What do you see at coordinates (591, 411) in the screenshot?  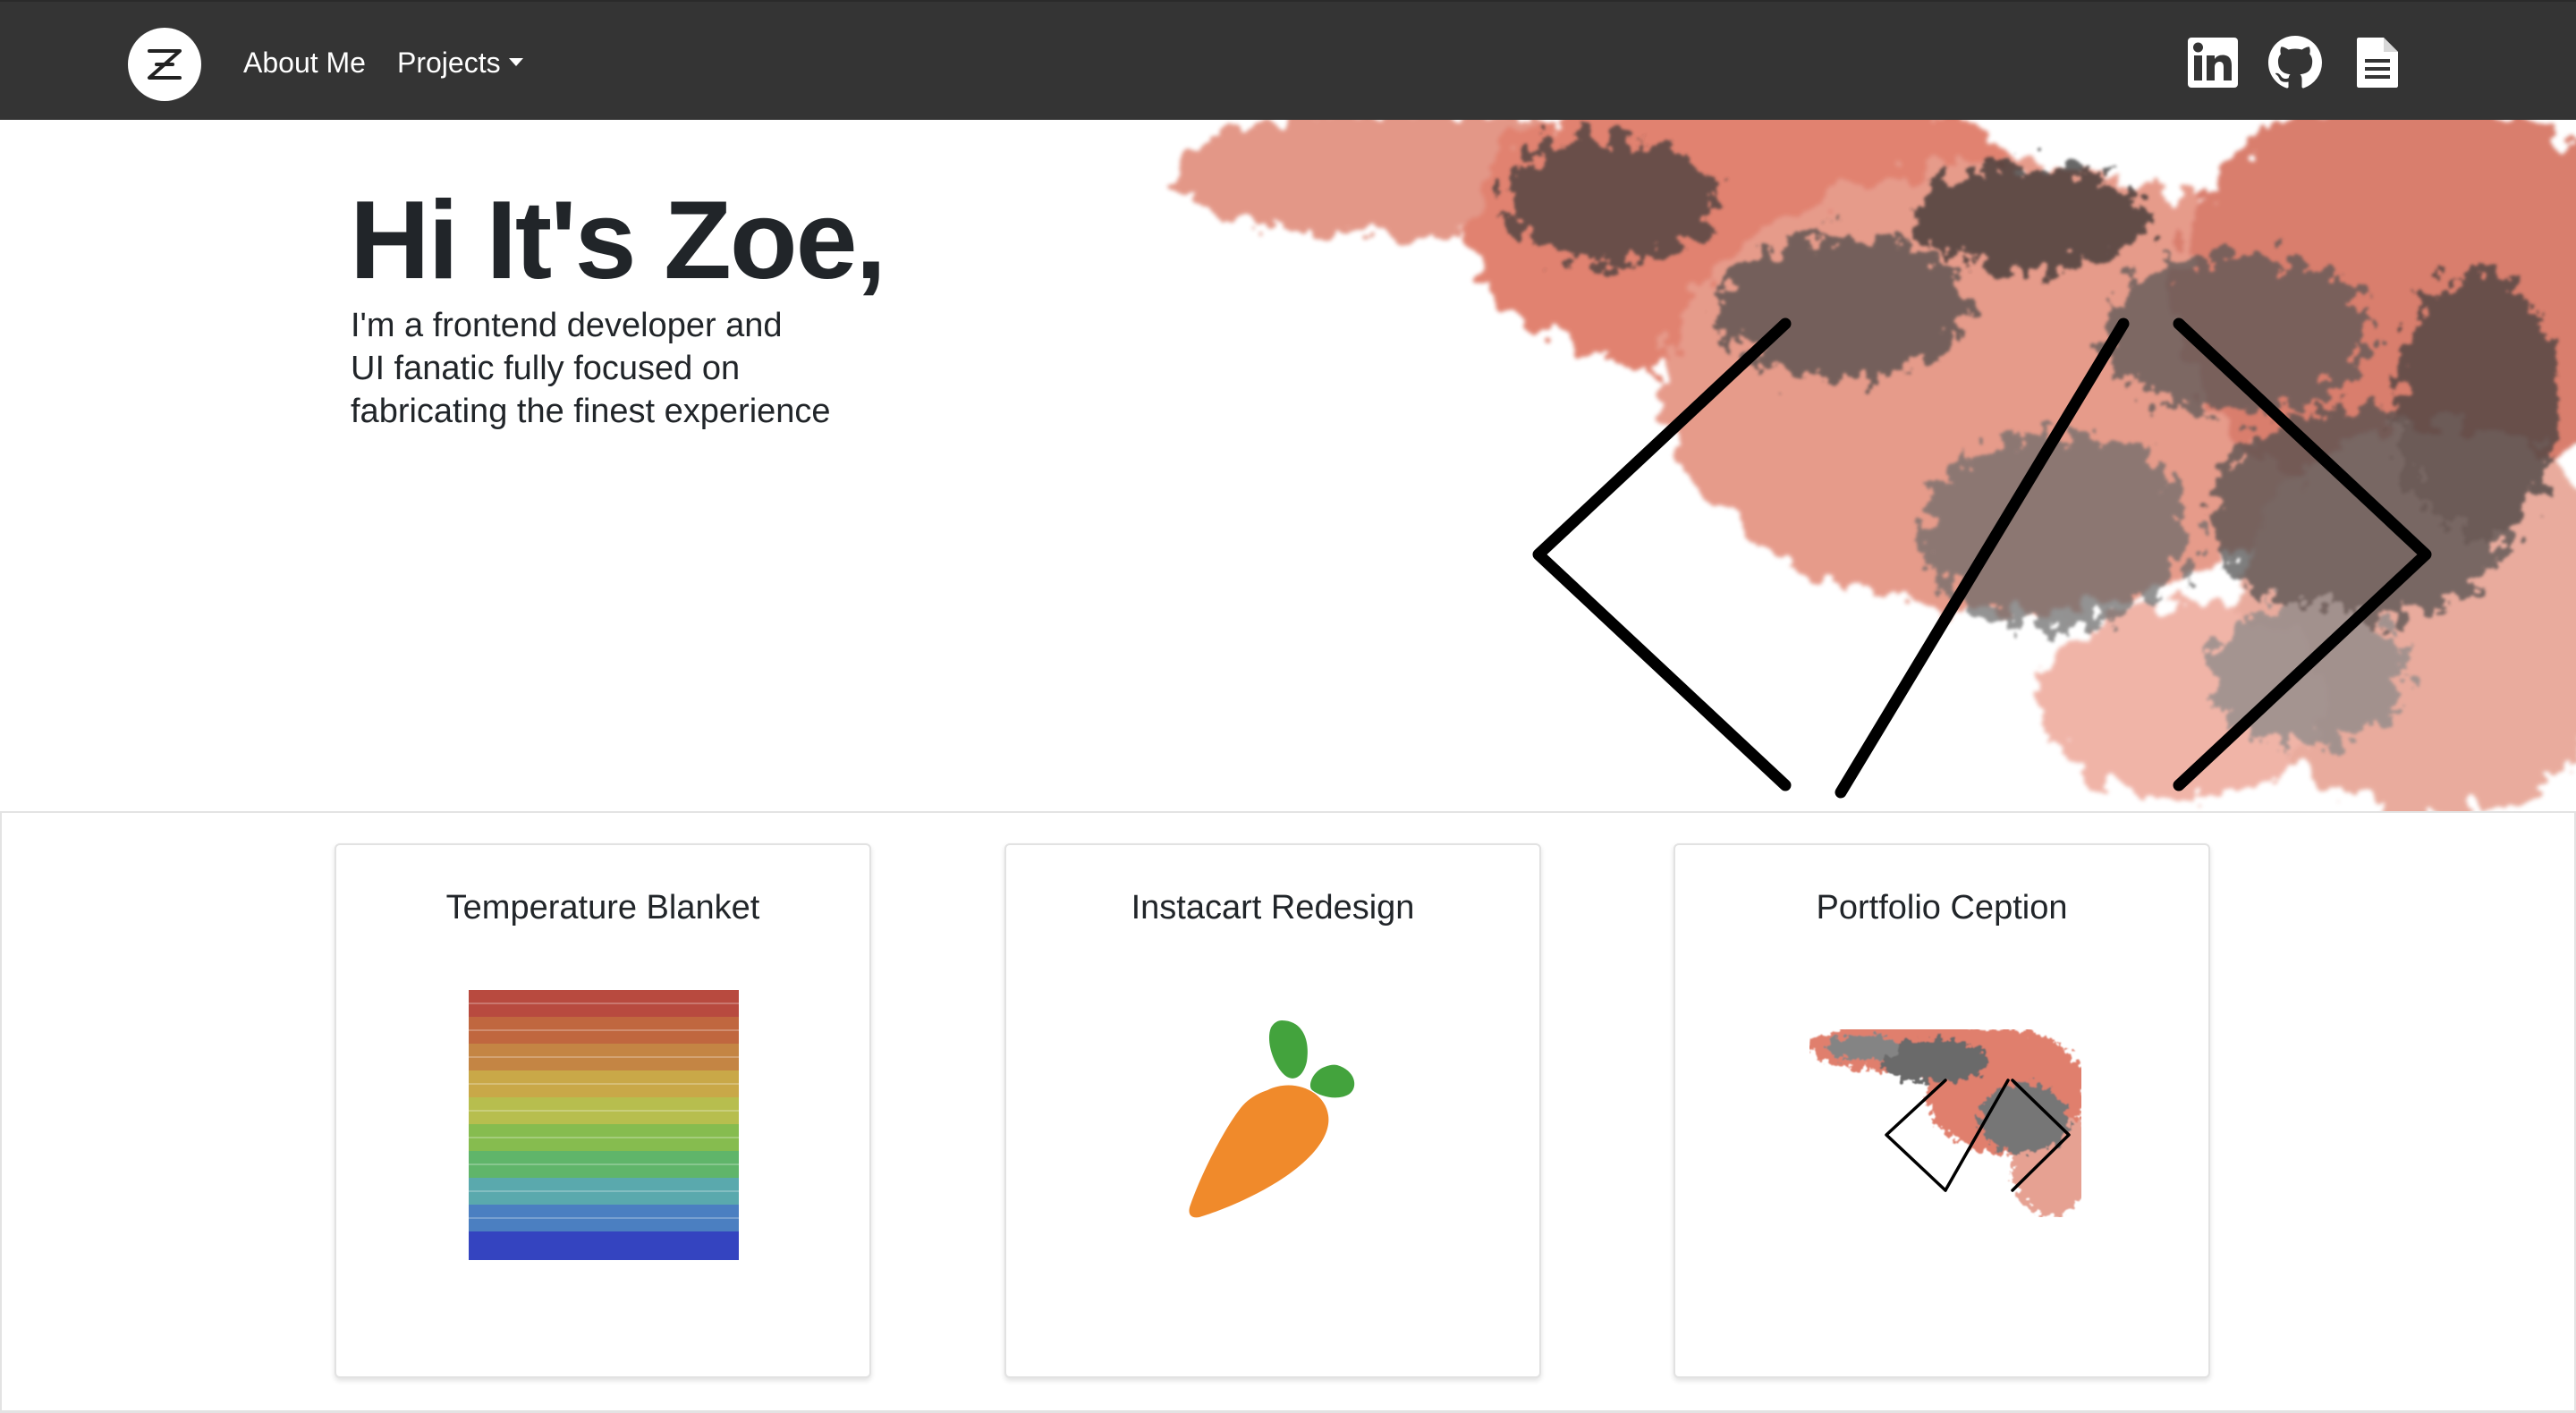 I see `hero-subtitle-line: fabricating the finest experience` at bounding box center [591, 411].